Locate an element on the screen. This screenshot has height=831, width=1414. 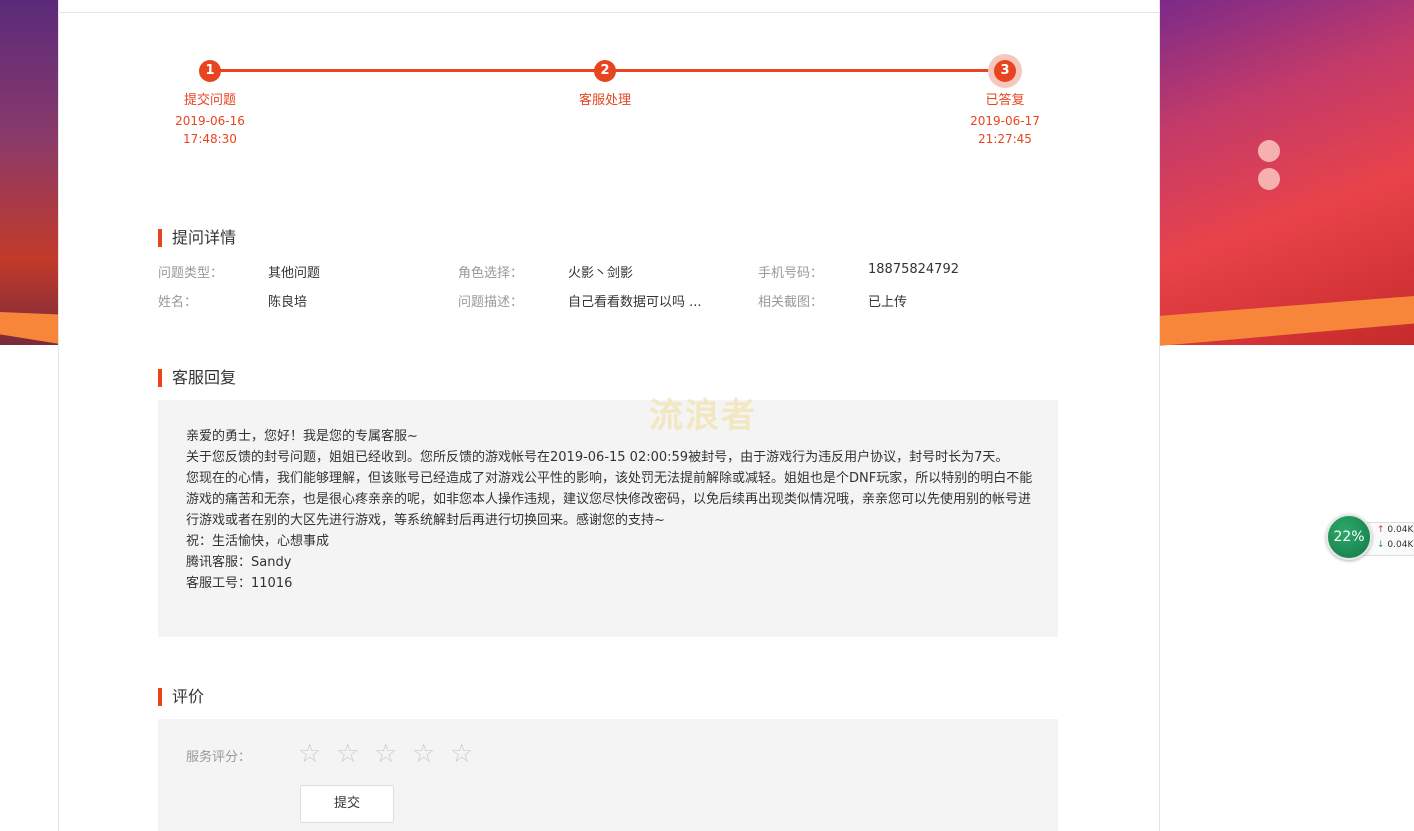
reply-line: 客服工号：11016 is located at coordinates (239, 583).